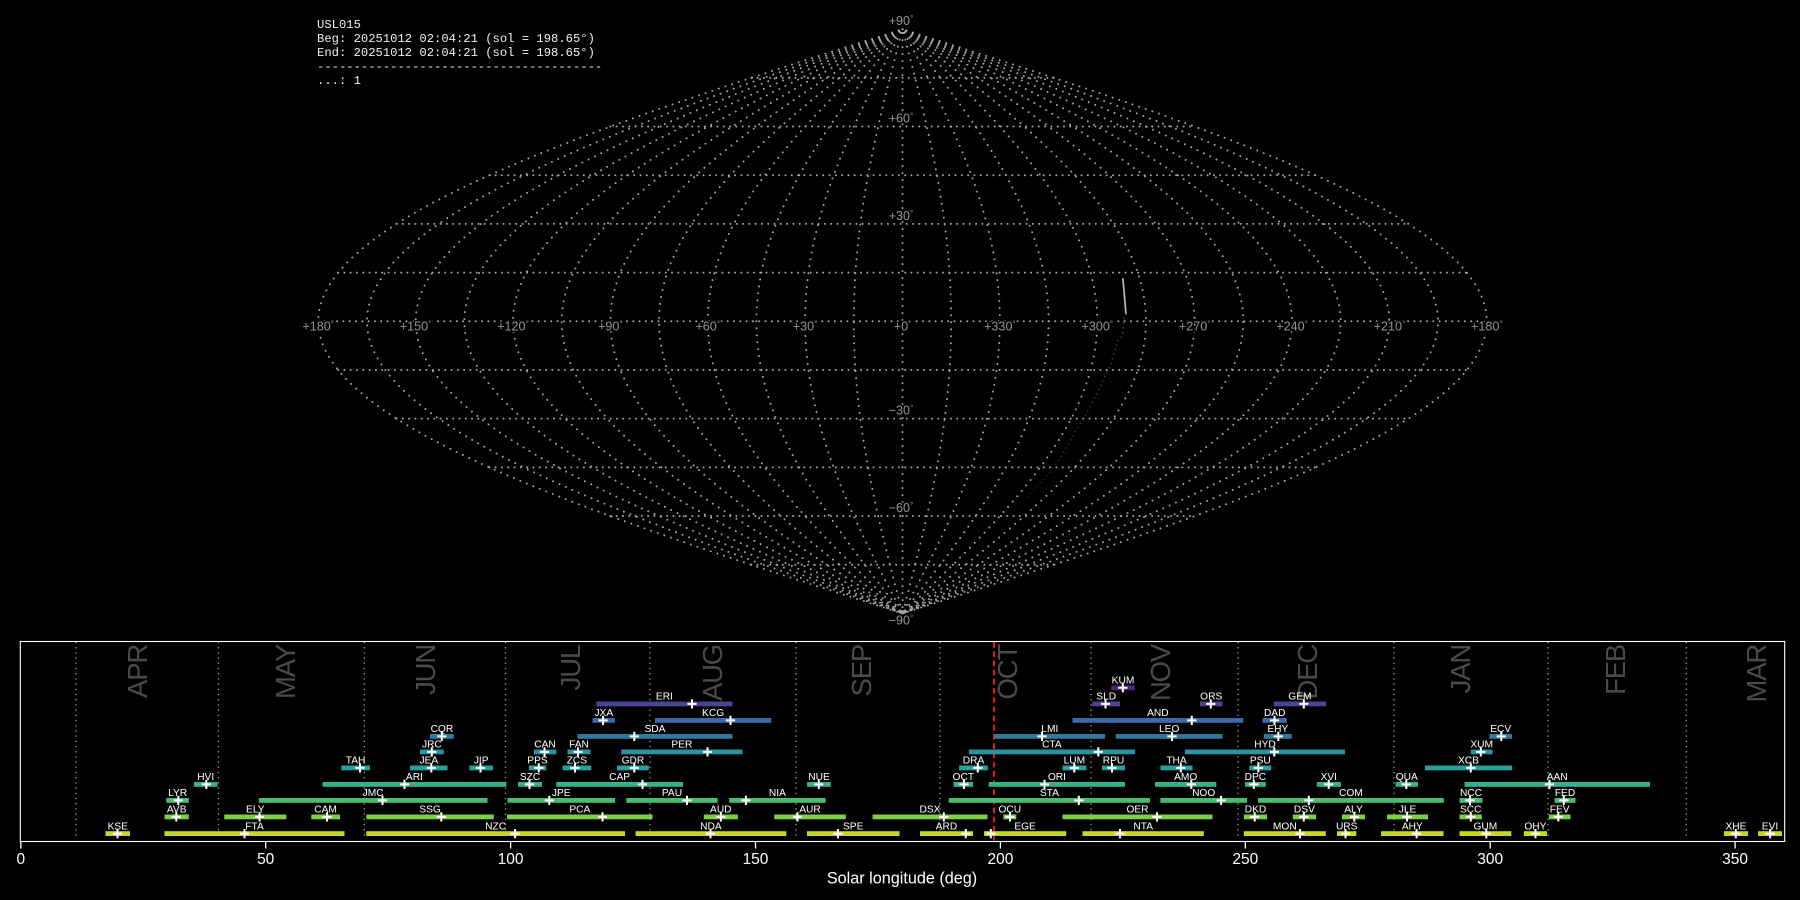 Image resolution: width=1800 pixels, height=900 pixels. Describe the element at coordinates (1329, 777) in the screenshot. I see `svg-text: XVI` at that location.